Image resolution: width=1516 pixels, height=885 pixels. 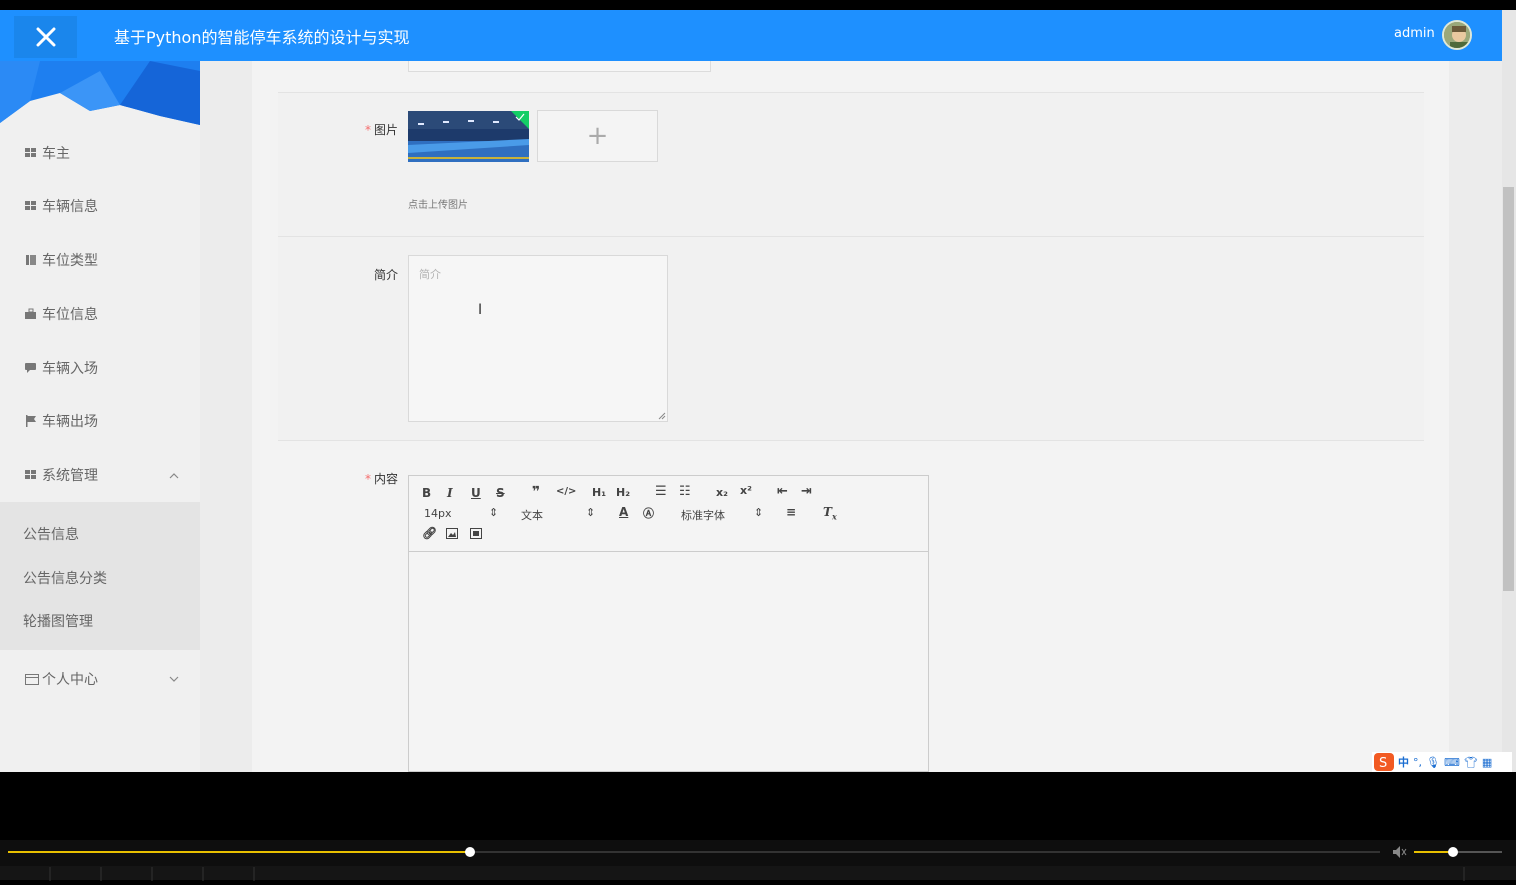 I want to click on avatar, so click(x=1457, y=35).